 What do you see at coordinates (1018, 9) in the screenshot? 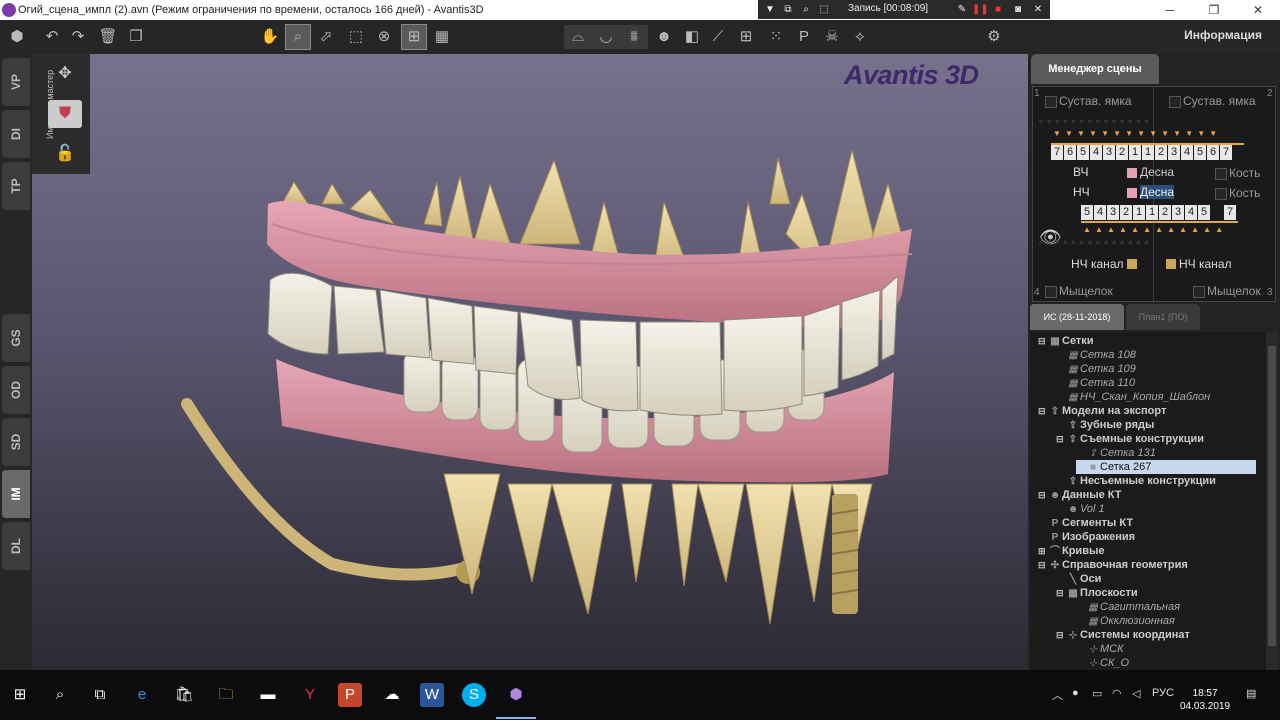
I see `camera-icon: ◙` at bounding box center [1018, 9].